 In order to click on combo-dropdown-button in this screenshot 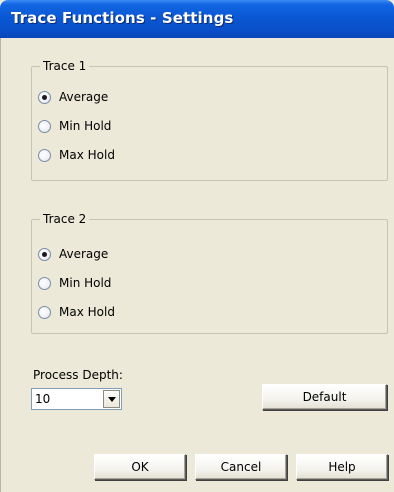, I will do `click(111, 399)`.